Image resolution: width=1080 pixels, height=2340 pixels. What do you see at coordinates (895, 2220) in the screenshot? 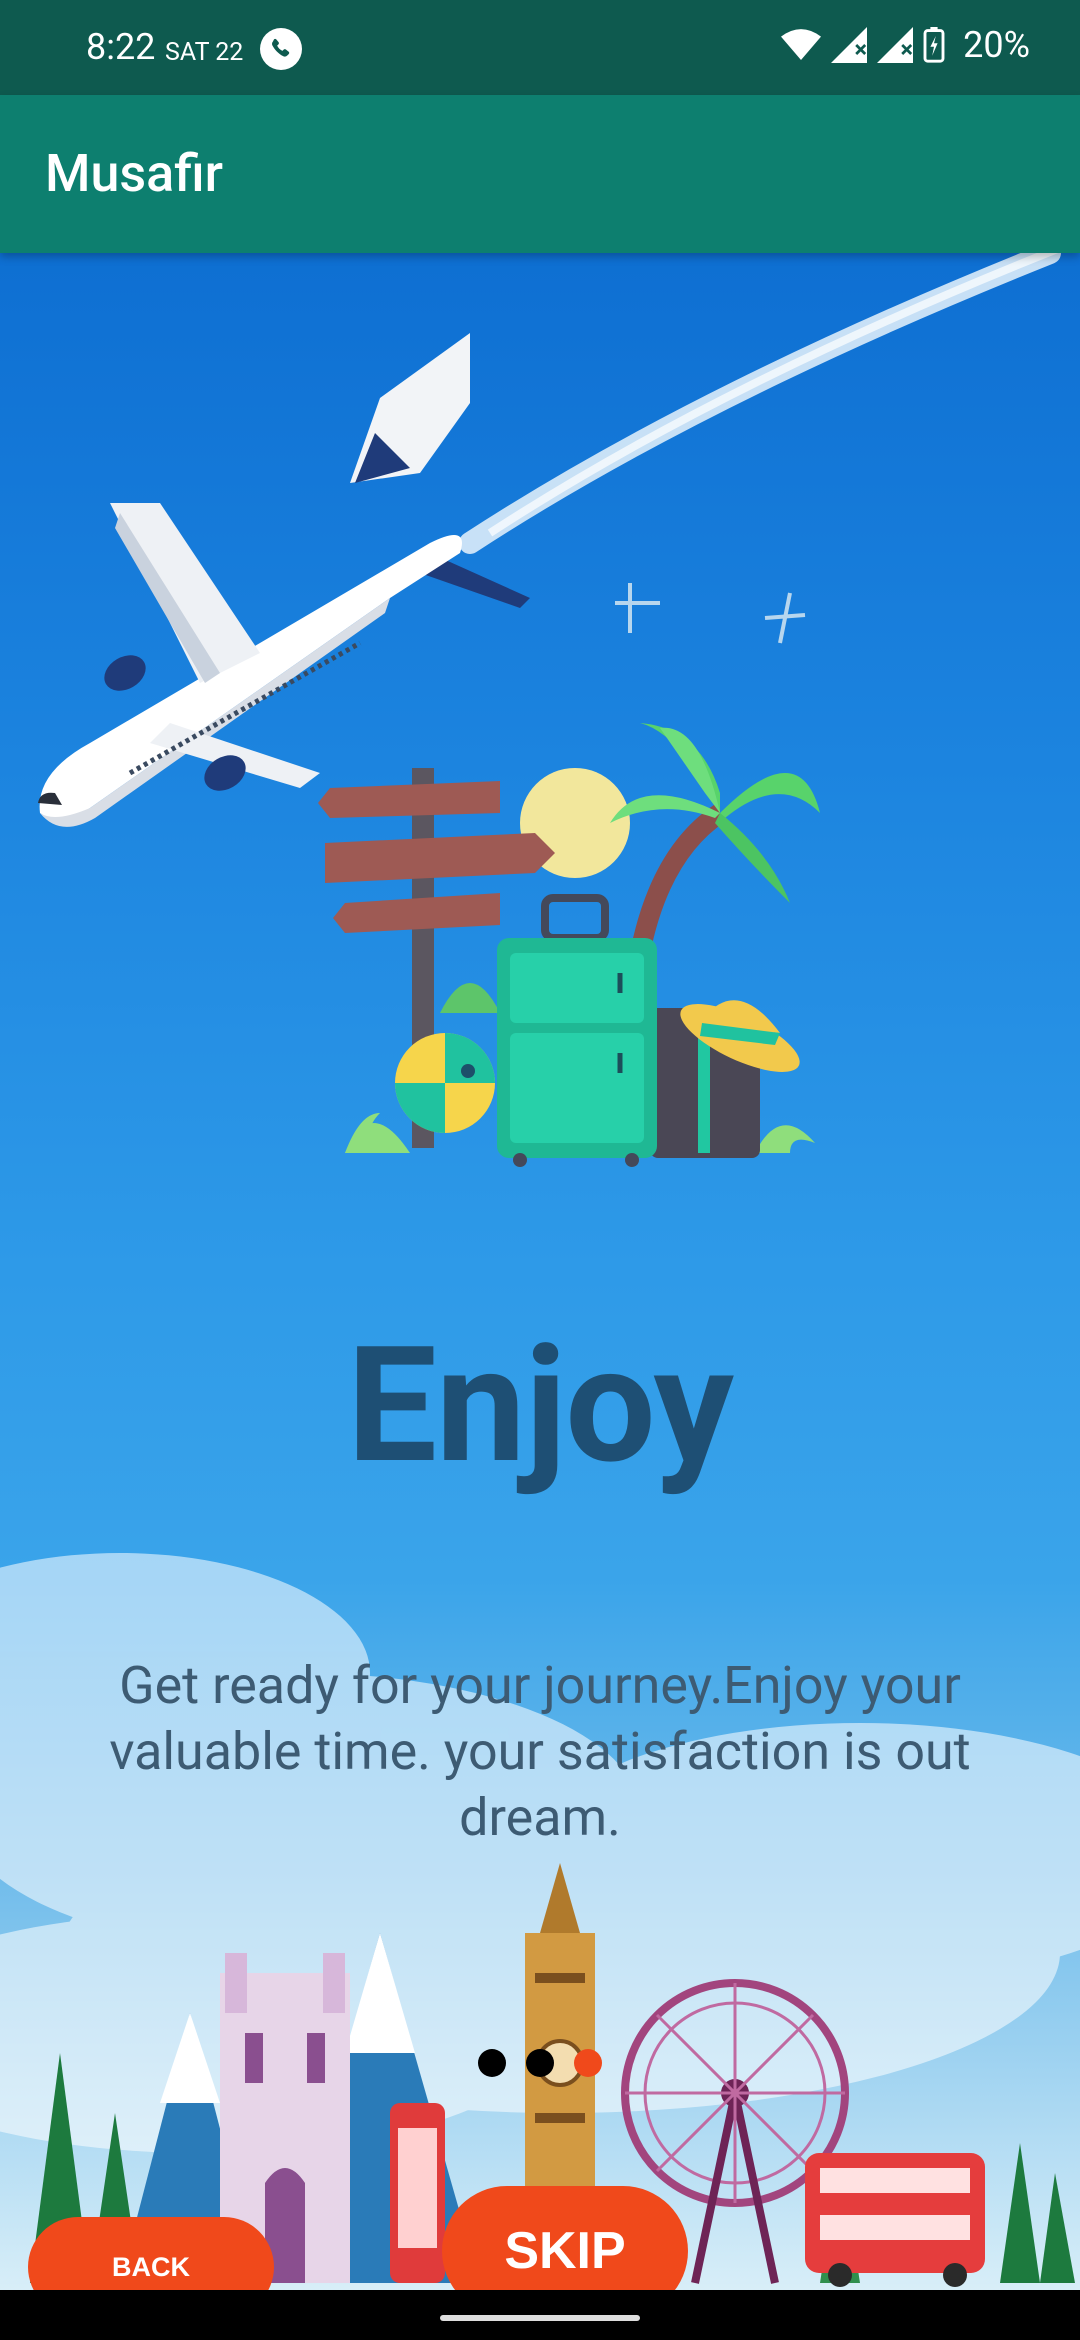
I see `double-decker-bus-icon` at bounding box center [895, 2220].